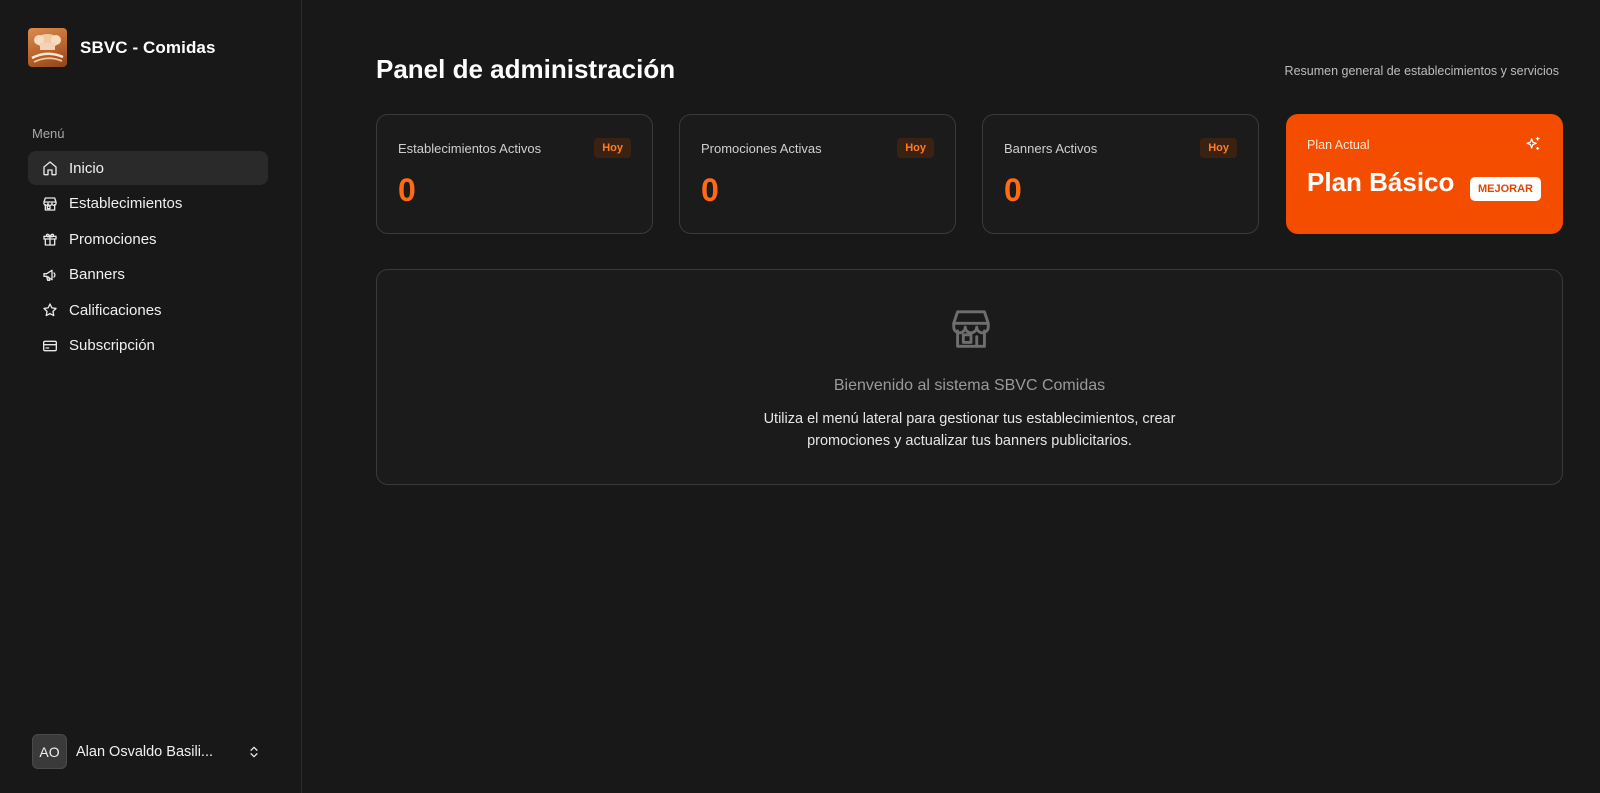 The image size is (1600, 793). I want to click on stat-label: Establecimientos Activos, so click(470, 148).